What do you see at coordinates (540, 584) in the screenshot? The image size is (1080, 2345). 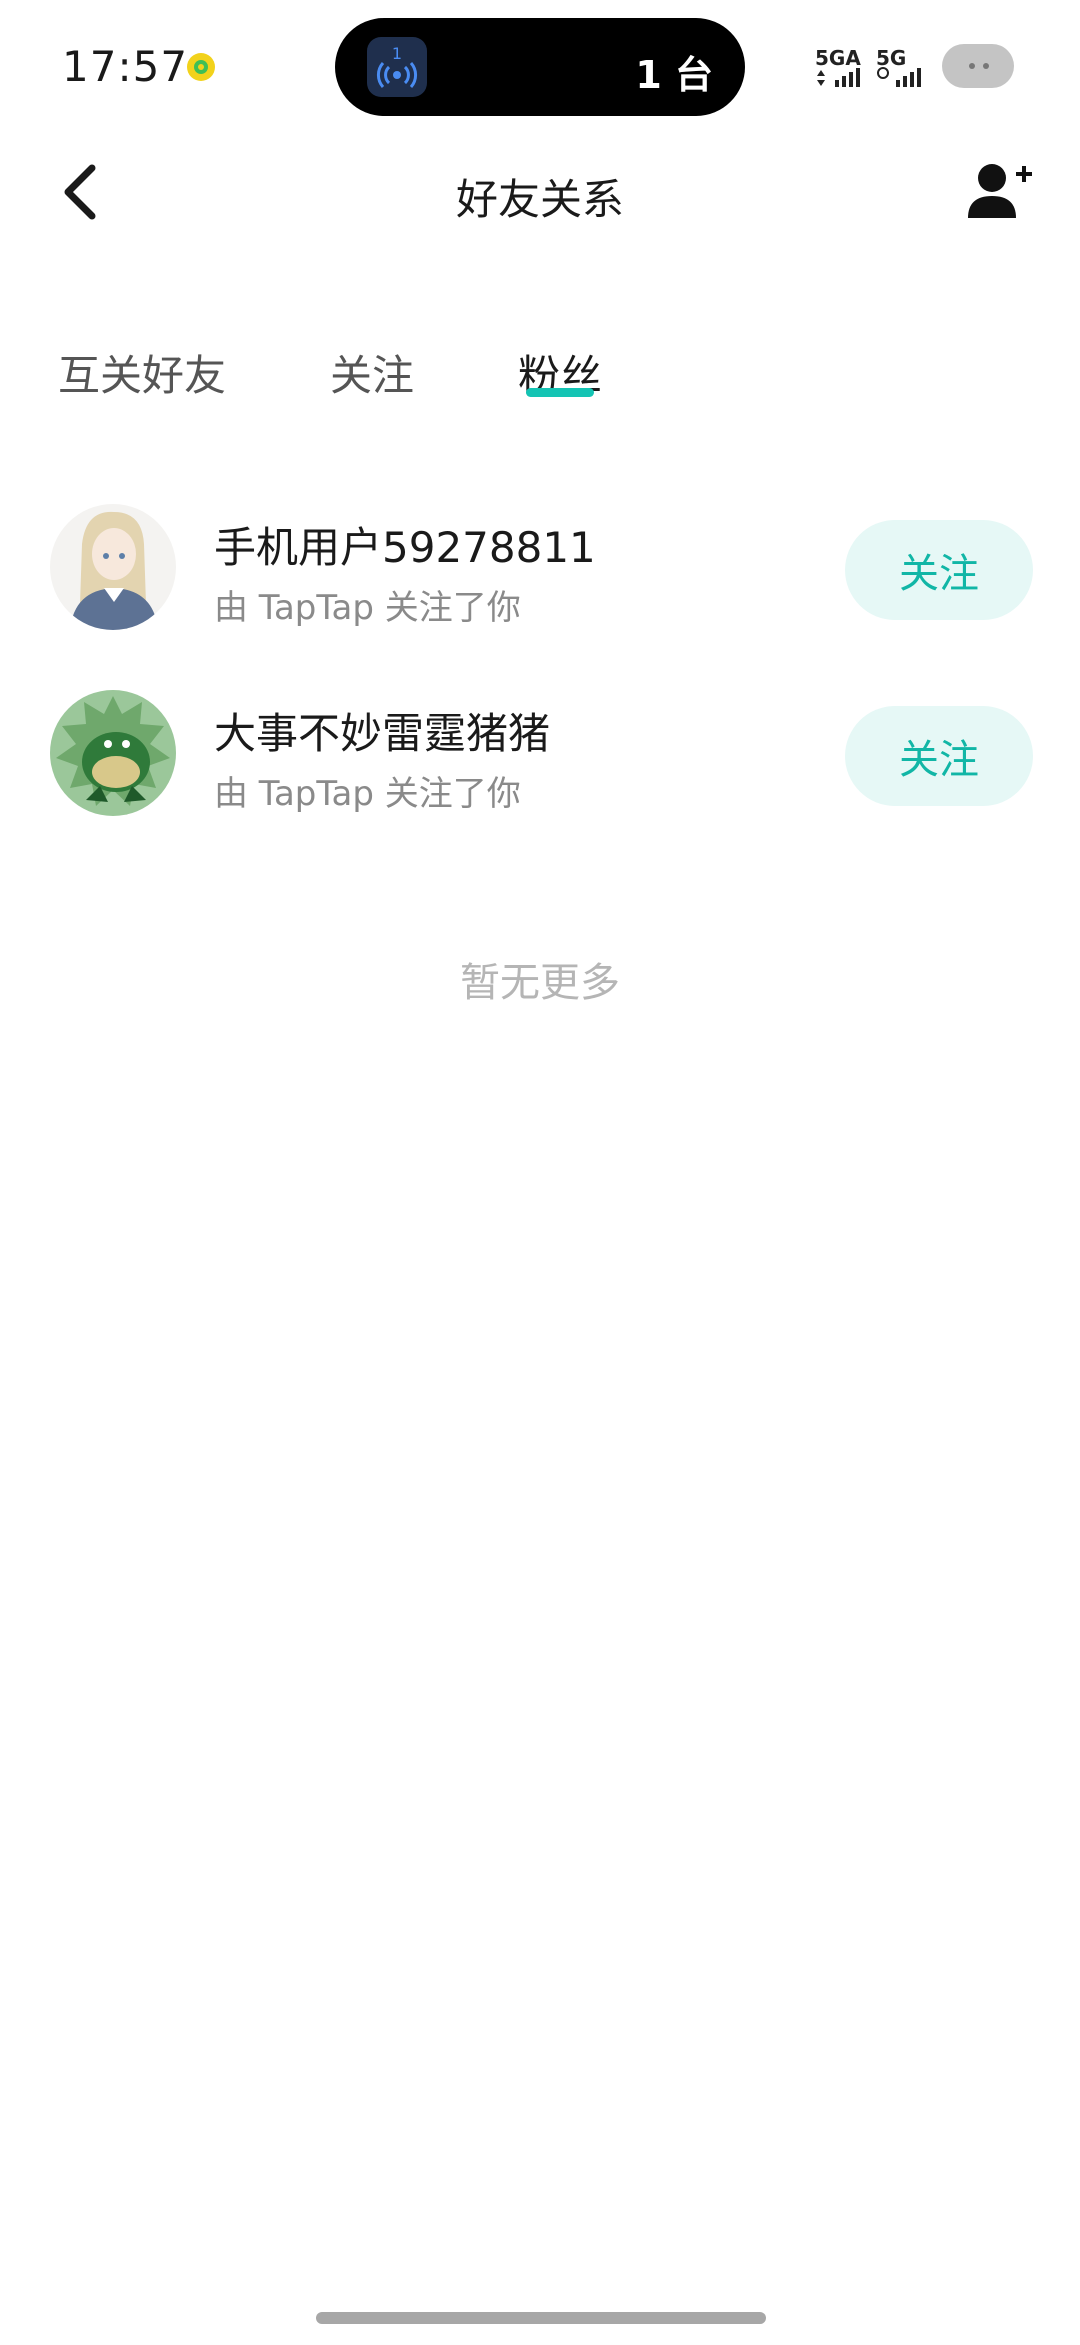 I see `list-item: 手机用户59278811 由 TapTap 关注了你 关注` at bounding box center [540, 584].